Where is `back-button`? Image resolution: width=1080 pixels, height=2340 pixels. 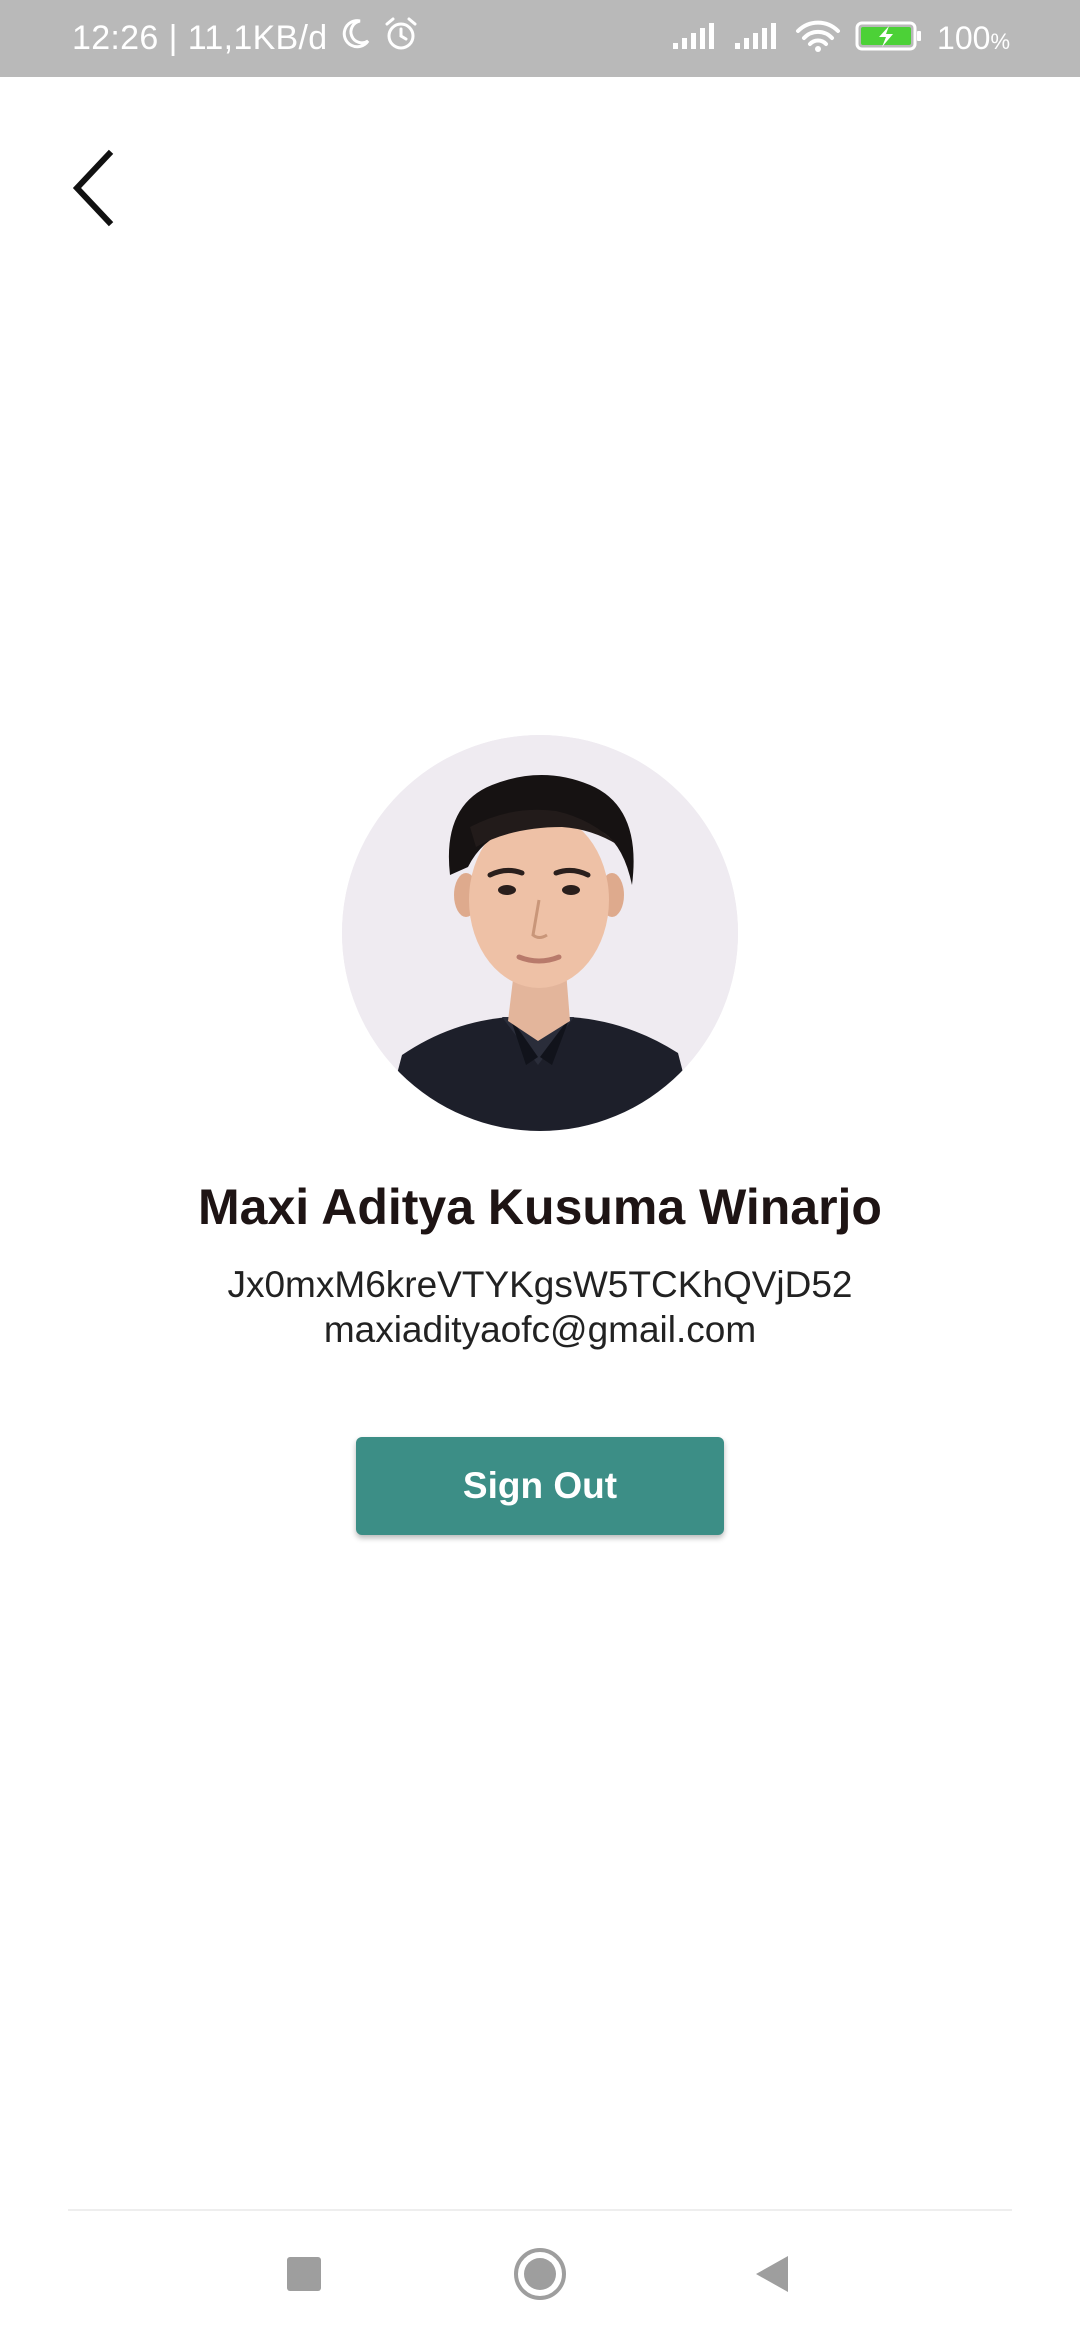 back-button is located at coordinates (92, 190).